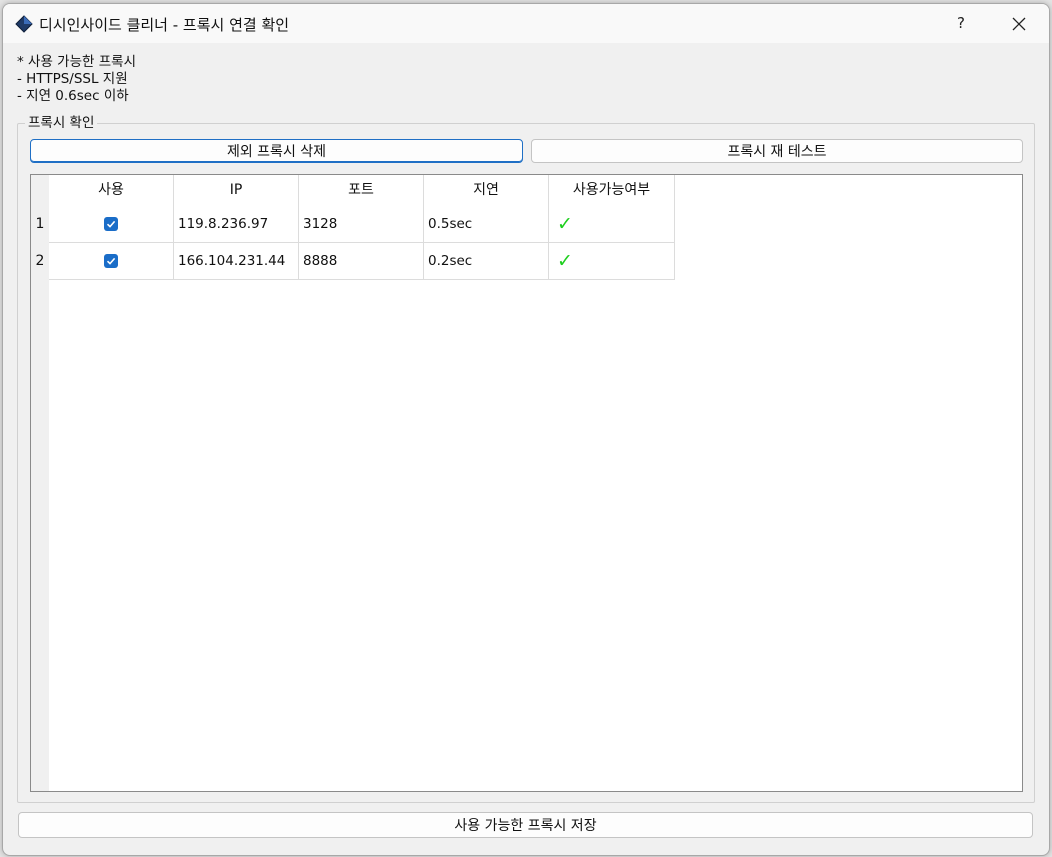 This screenshot has width=1052, height=857. Describe the element at coordinates (612, 191) in the screenshot. I see `column-header-availability: 사용가능여부` at that location.